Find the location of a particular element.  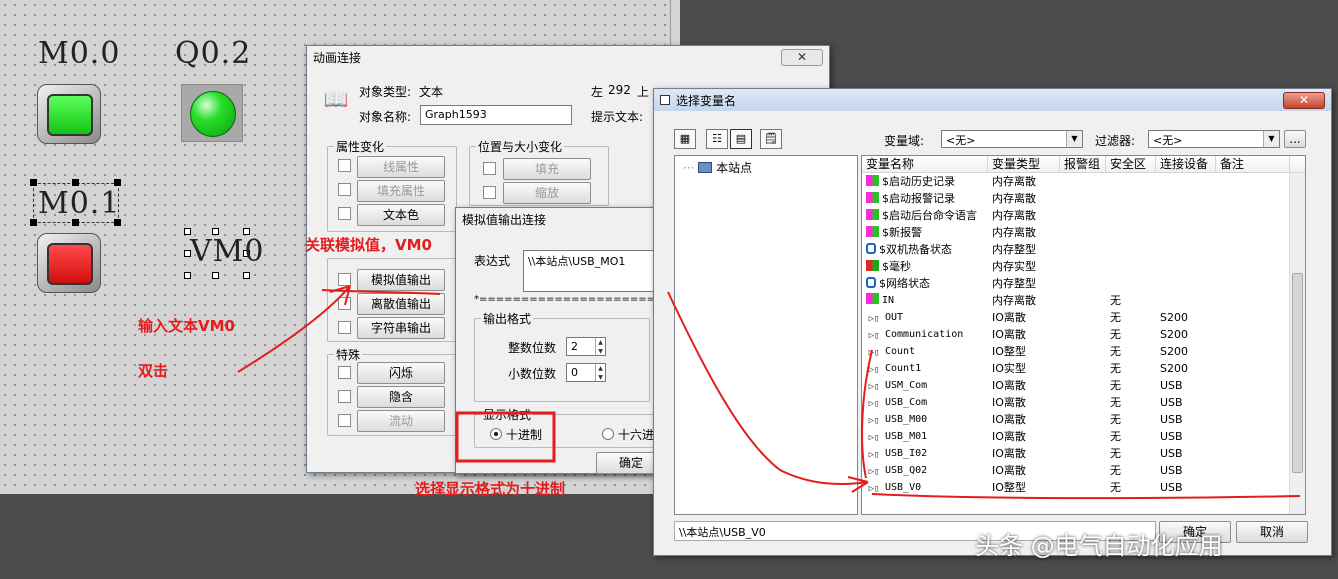

top-label: 上 is located at coordinates (643, 92).